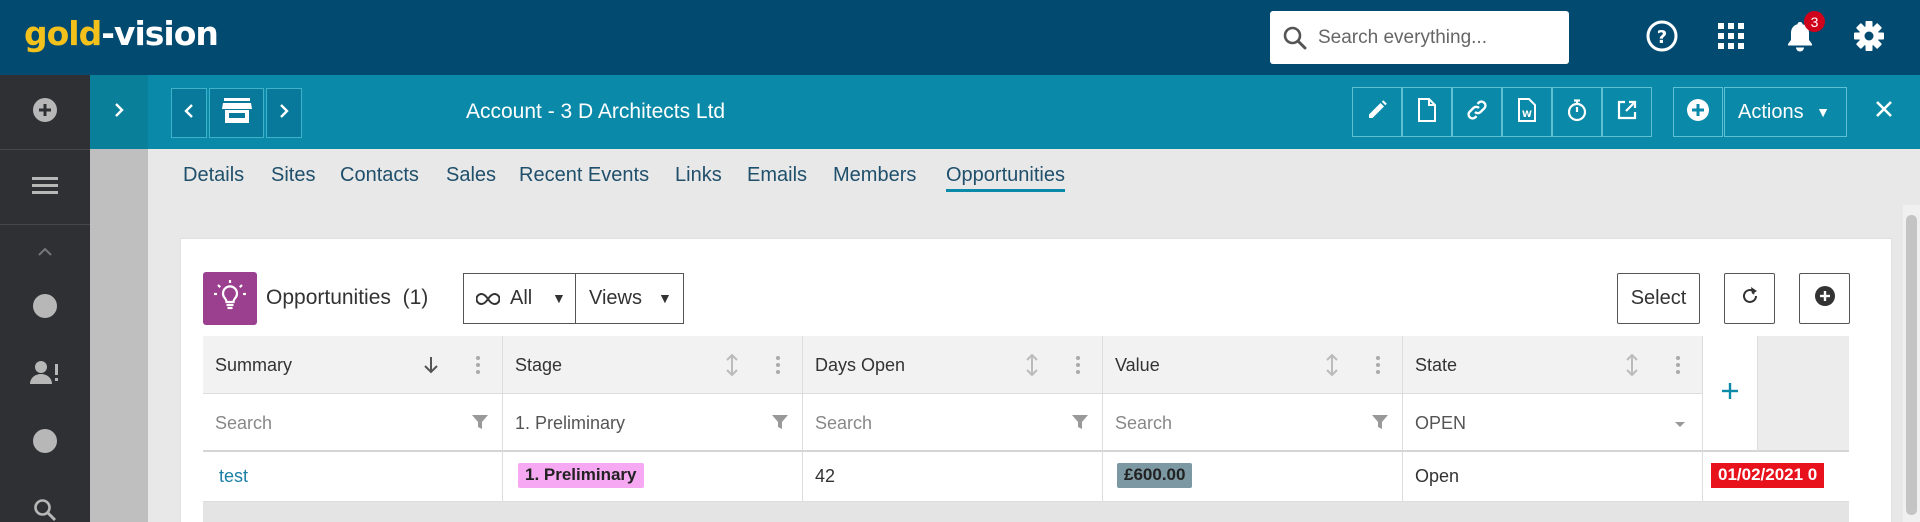 The image size is (1920, 522). I want to click on filter-days-open-input: Search, so click(843, 423).